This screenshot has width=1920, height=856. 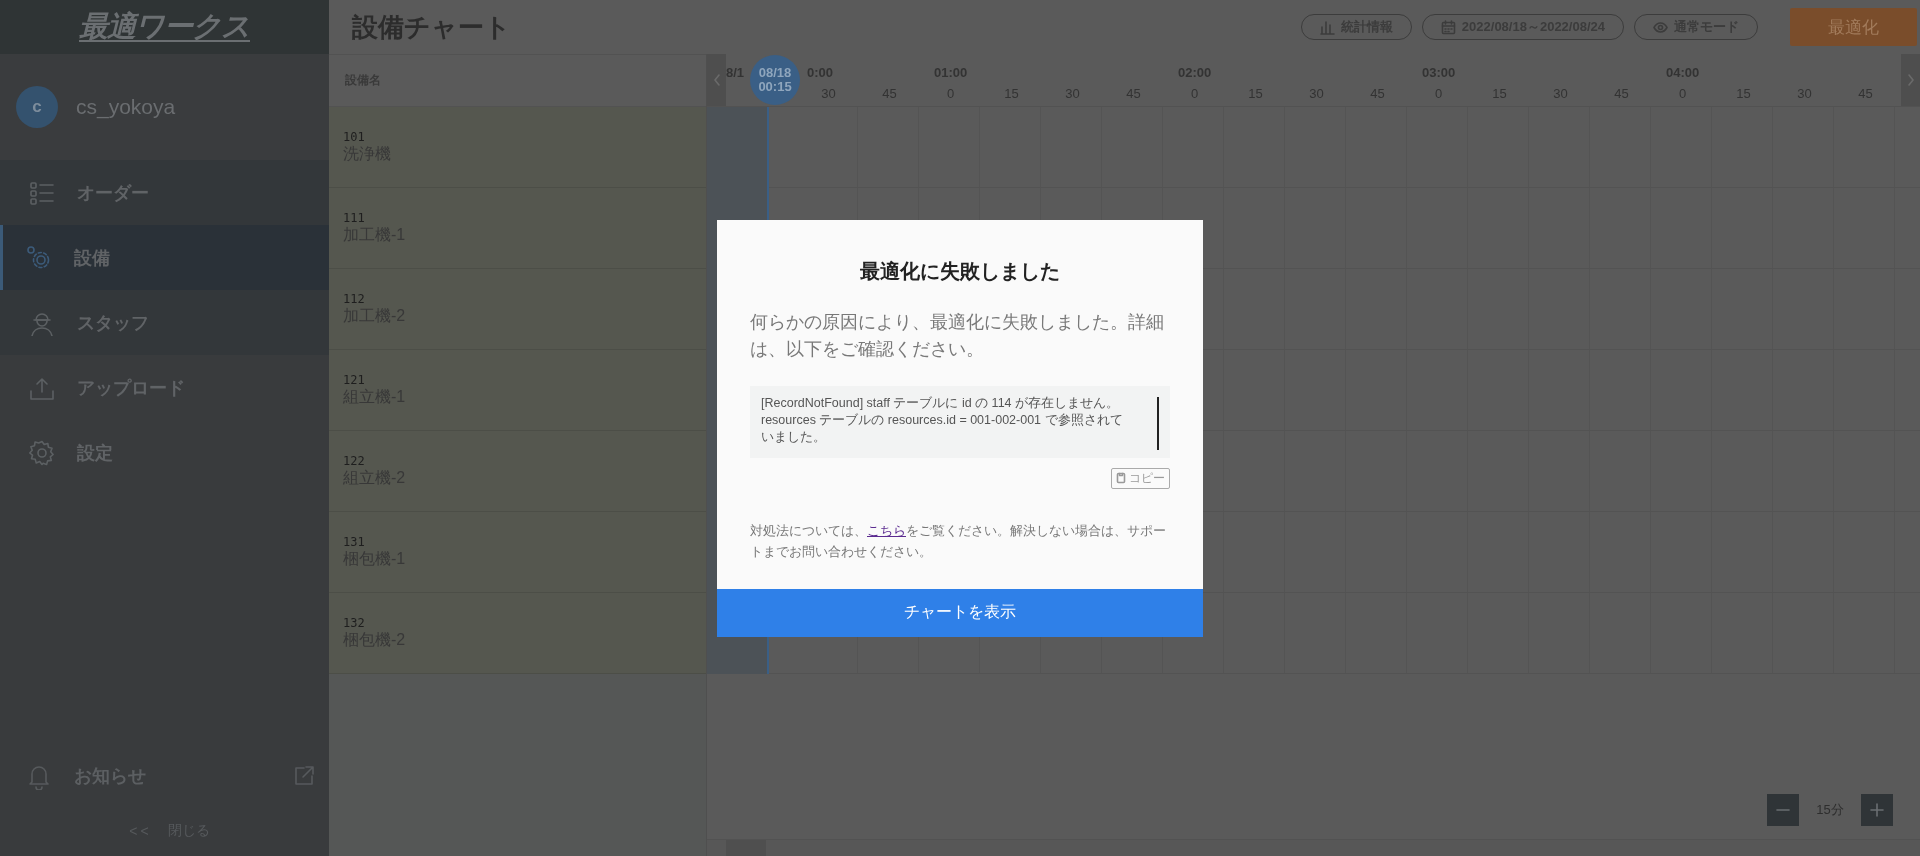 What do you see at coordinates (354, 460) in the screenshot?
I see `equipment-code: 122` at bounding box center [354, 460].